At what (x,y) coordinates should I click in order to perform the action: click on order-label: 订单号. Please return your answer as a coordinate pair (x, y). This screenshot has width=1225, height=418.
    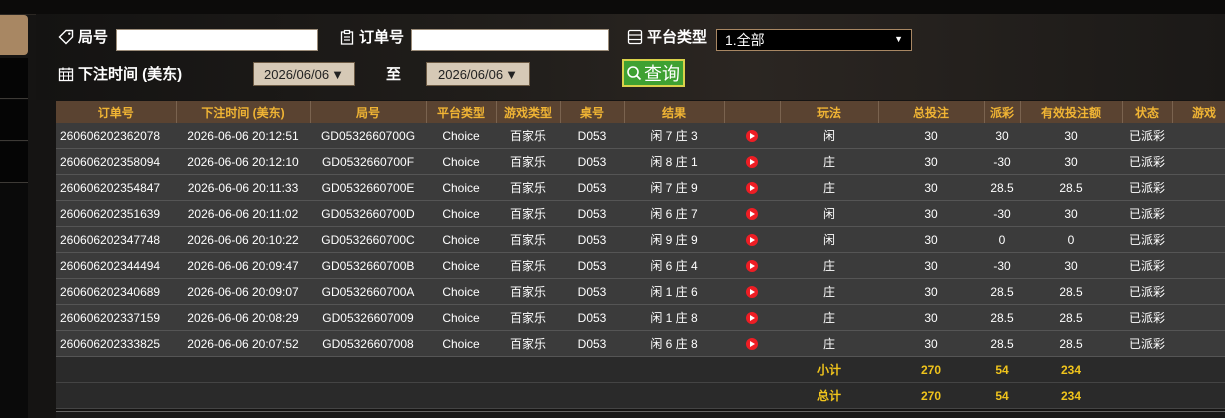
    Looking at the image, I should click on (371, 36).